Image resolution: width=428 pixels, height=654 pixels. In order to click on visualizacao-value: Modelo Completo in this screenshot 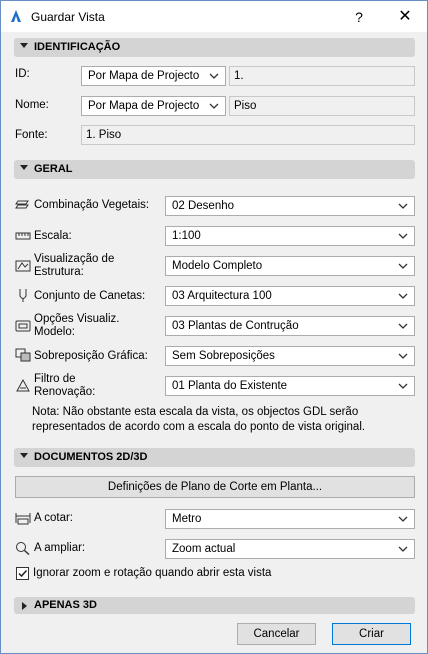, I will do `click(217, 266)`.